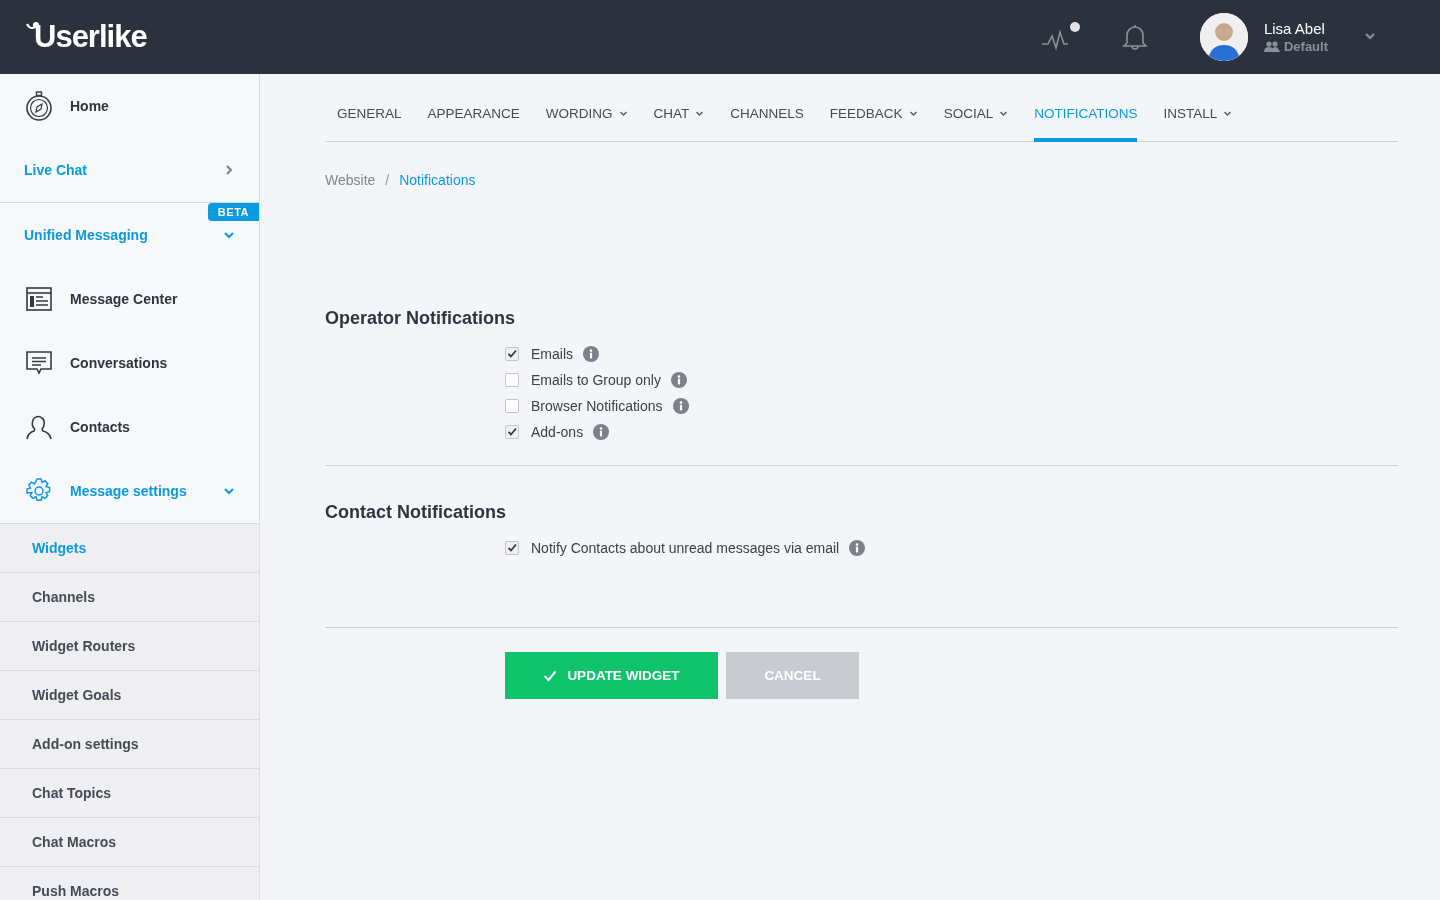 This screenshot has height=900, width=1440. What do you see at coordinates (129, 597) in the screenshot?
I see `nav-subitem: Channels` at bounding box center [129, 597].